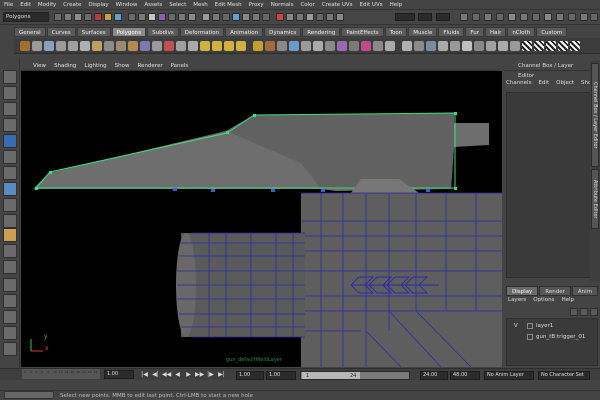 Image resolution: width=600 pixels, height=400 pixels. I want to click on shelf-tab-dynamics: Dynamics, so click(283, 32).